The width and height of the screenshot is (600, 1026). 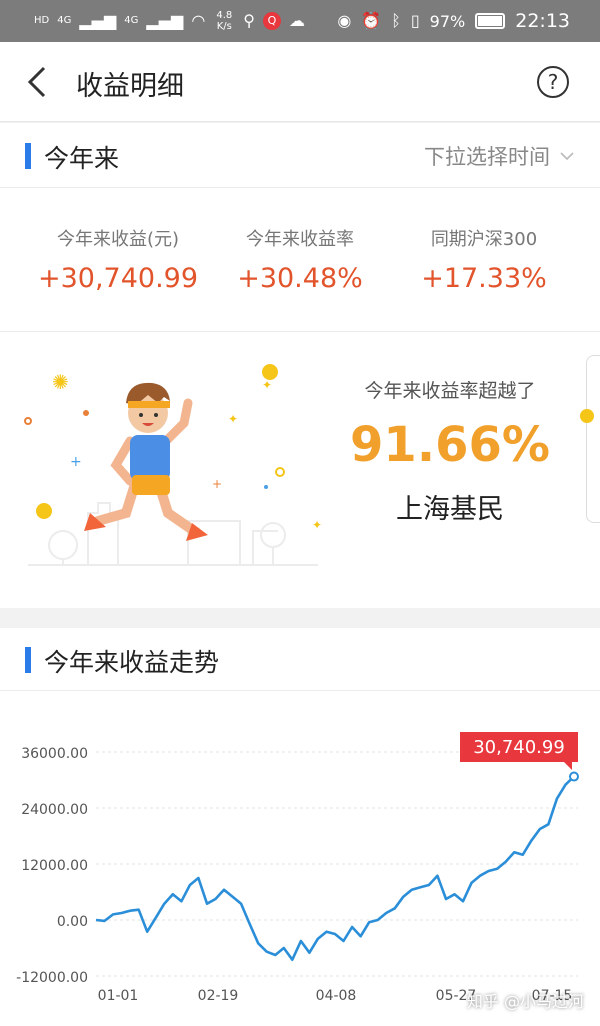 I want to click on back-button, so click(x=40, y=82).